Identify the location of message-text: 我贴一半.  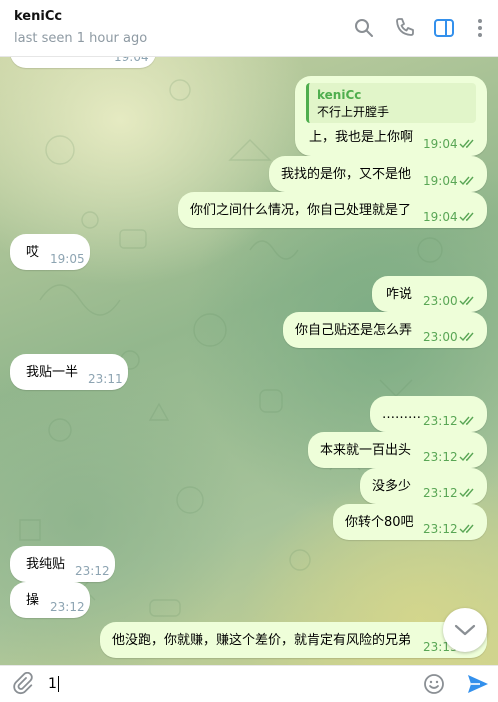
(52, 372).